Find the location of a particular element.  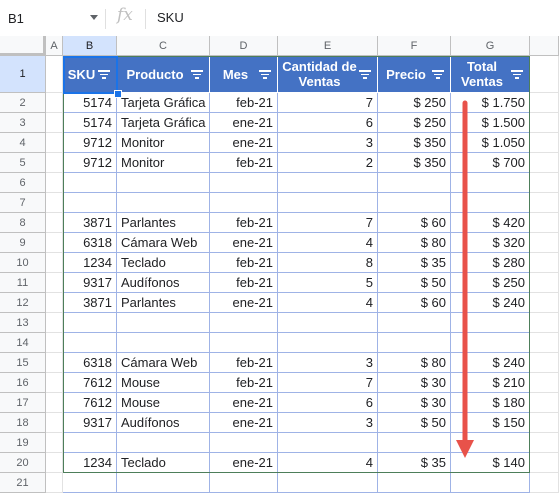

table-cell-sku: 1234 is located at coordinates (90, 263).